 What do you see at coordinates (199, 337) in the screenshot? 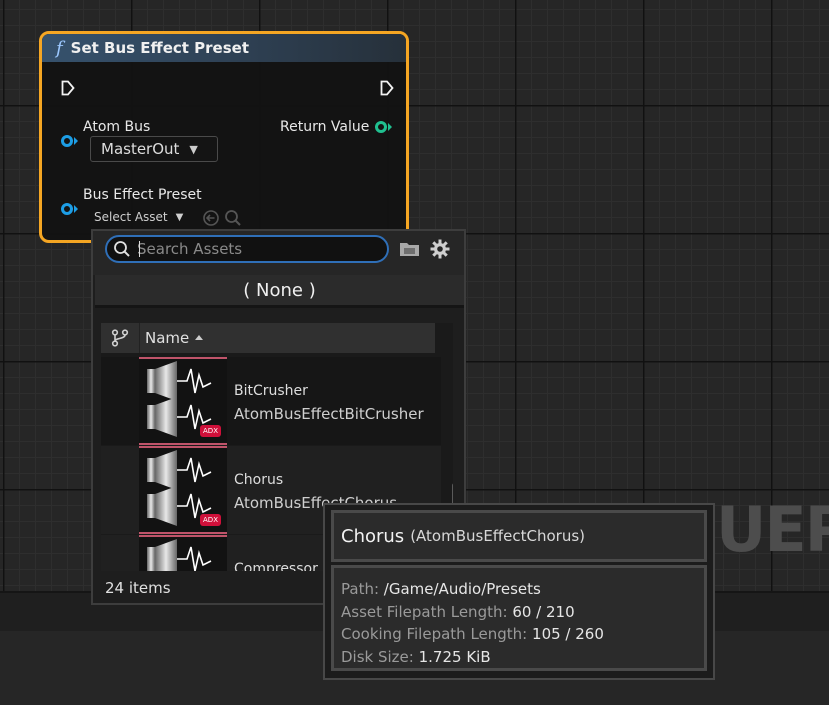
I see `sort-ascending-icon` at bounding box center [199, 337].